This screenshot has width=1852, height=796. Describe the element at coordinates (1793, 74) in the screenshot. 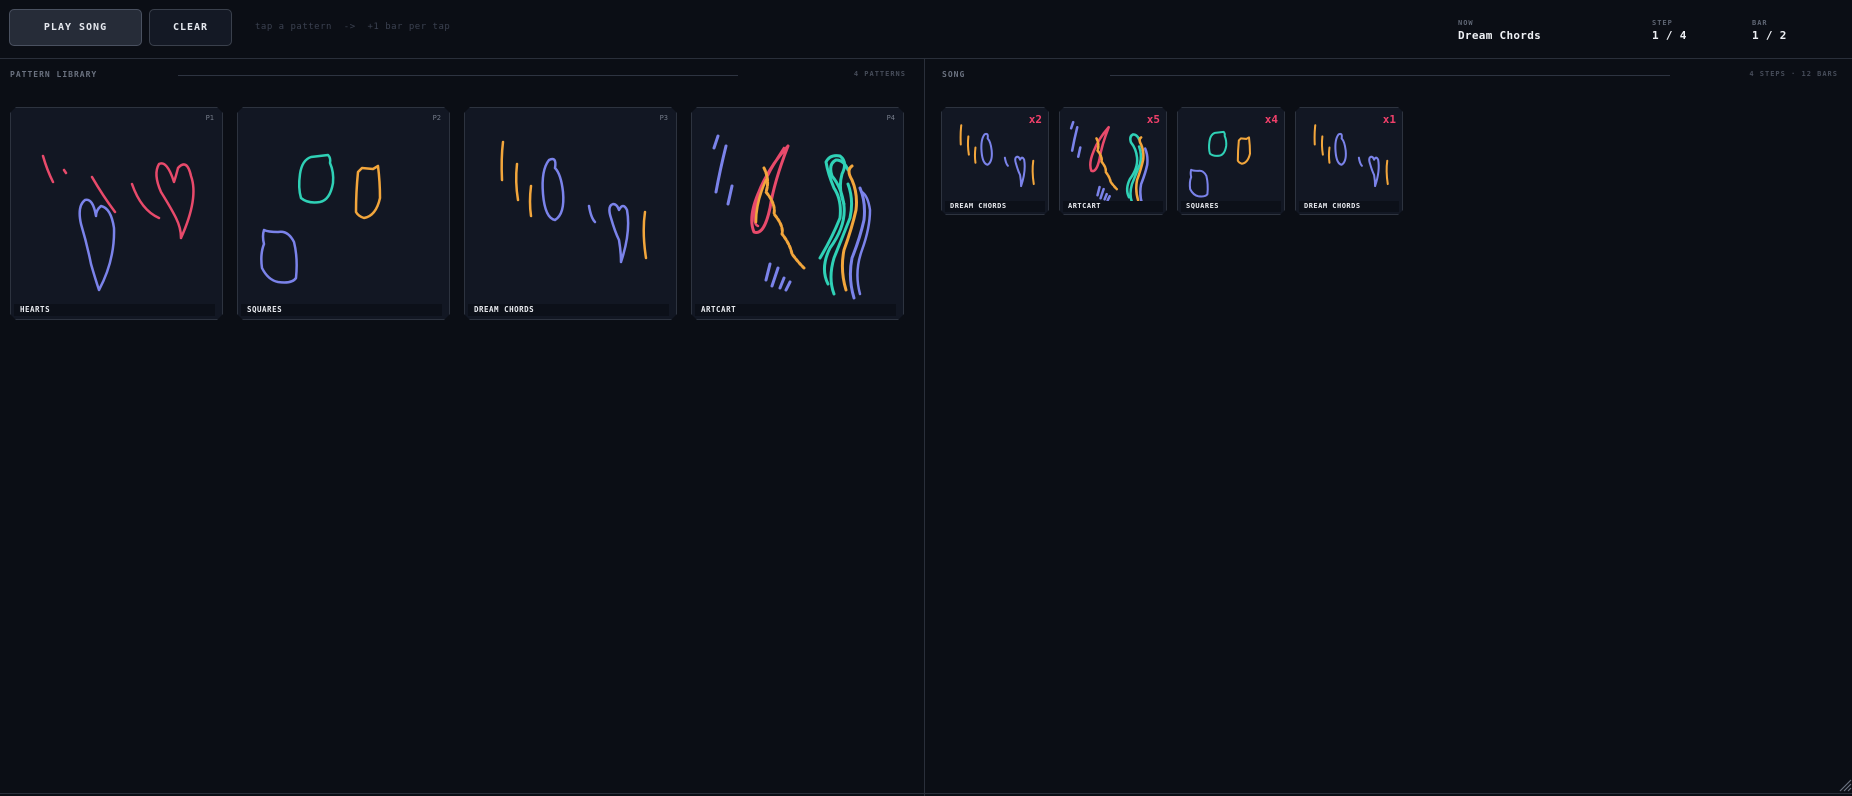

I see `song-count: 4 STEPS · 12 BARS` at that location.